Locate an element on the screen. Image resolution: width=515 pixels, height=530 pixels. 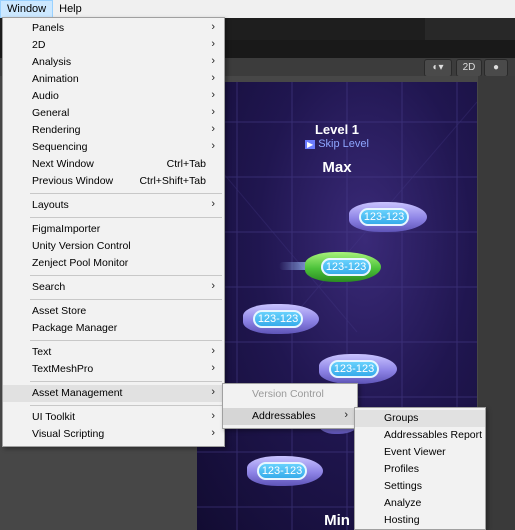
play-icon: ▶ is located at coordinates (310, 144).